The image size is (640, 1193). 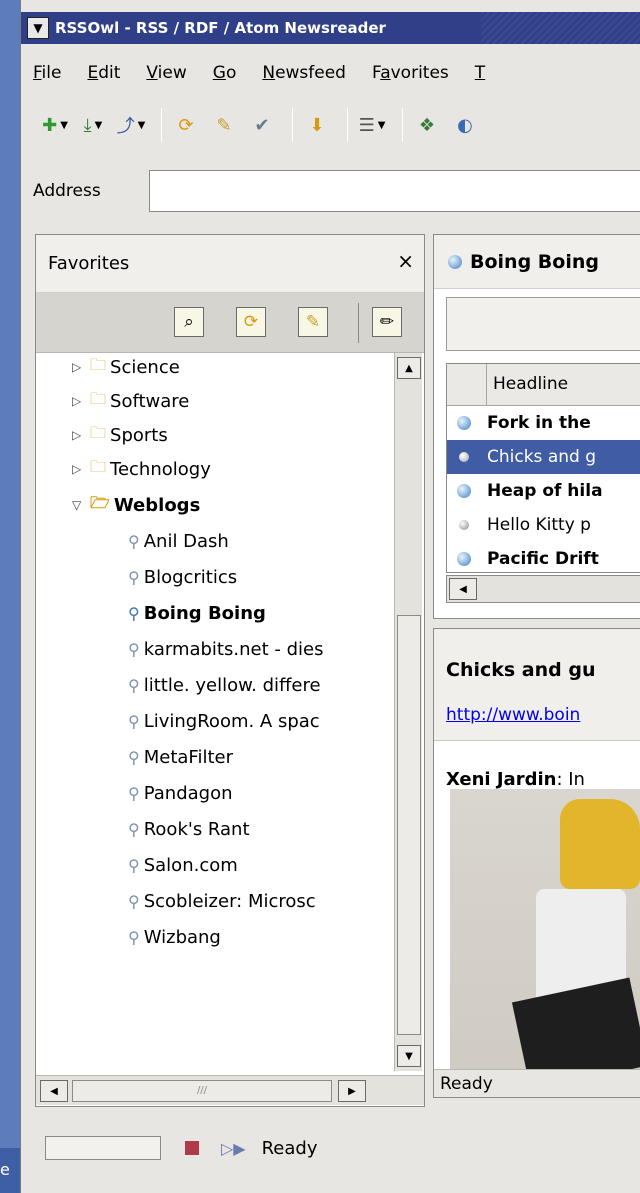 I want to click on import-button: ⤓ ▼, so click(x=93, y=125).